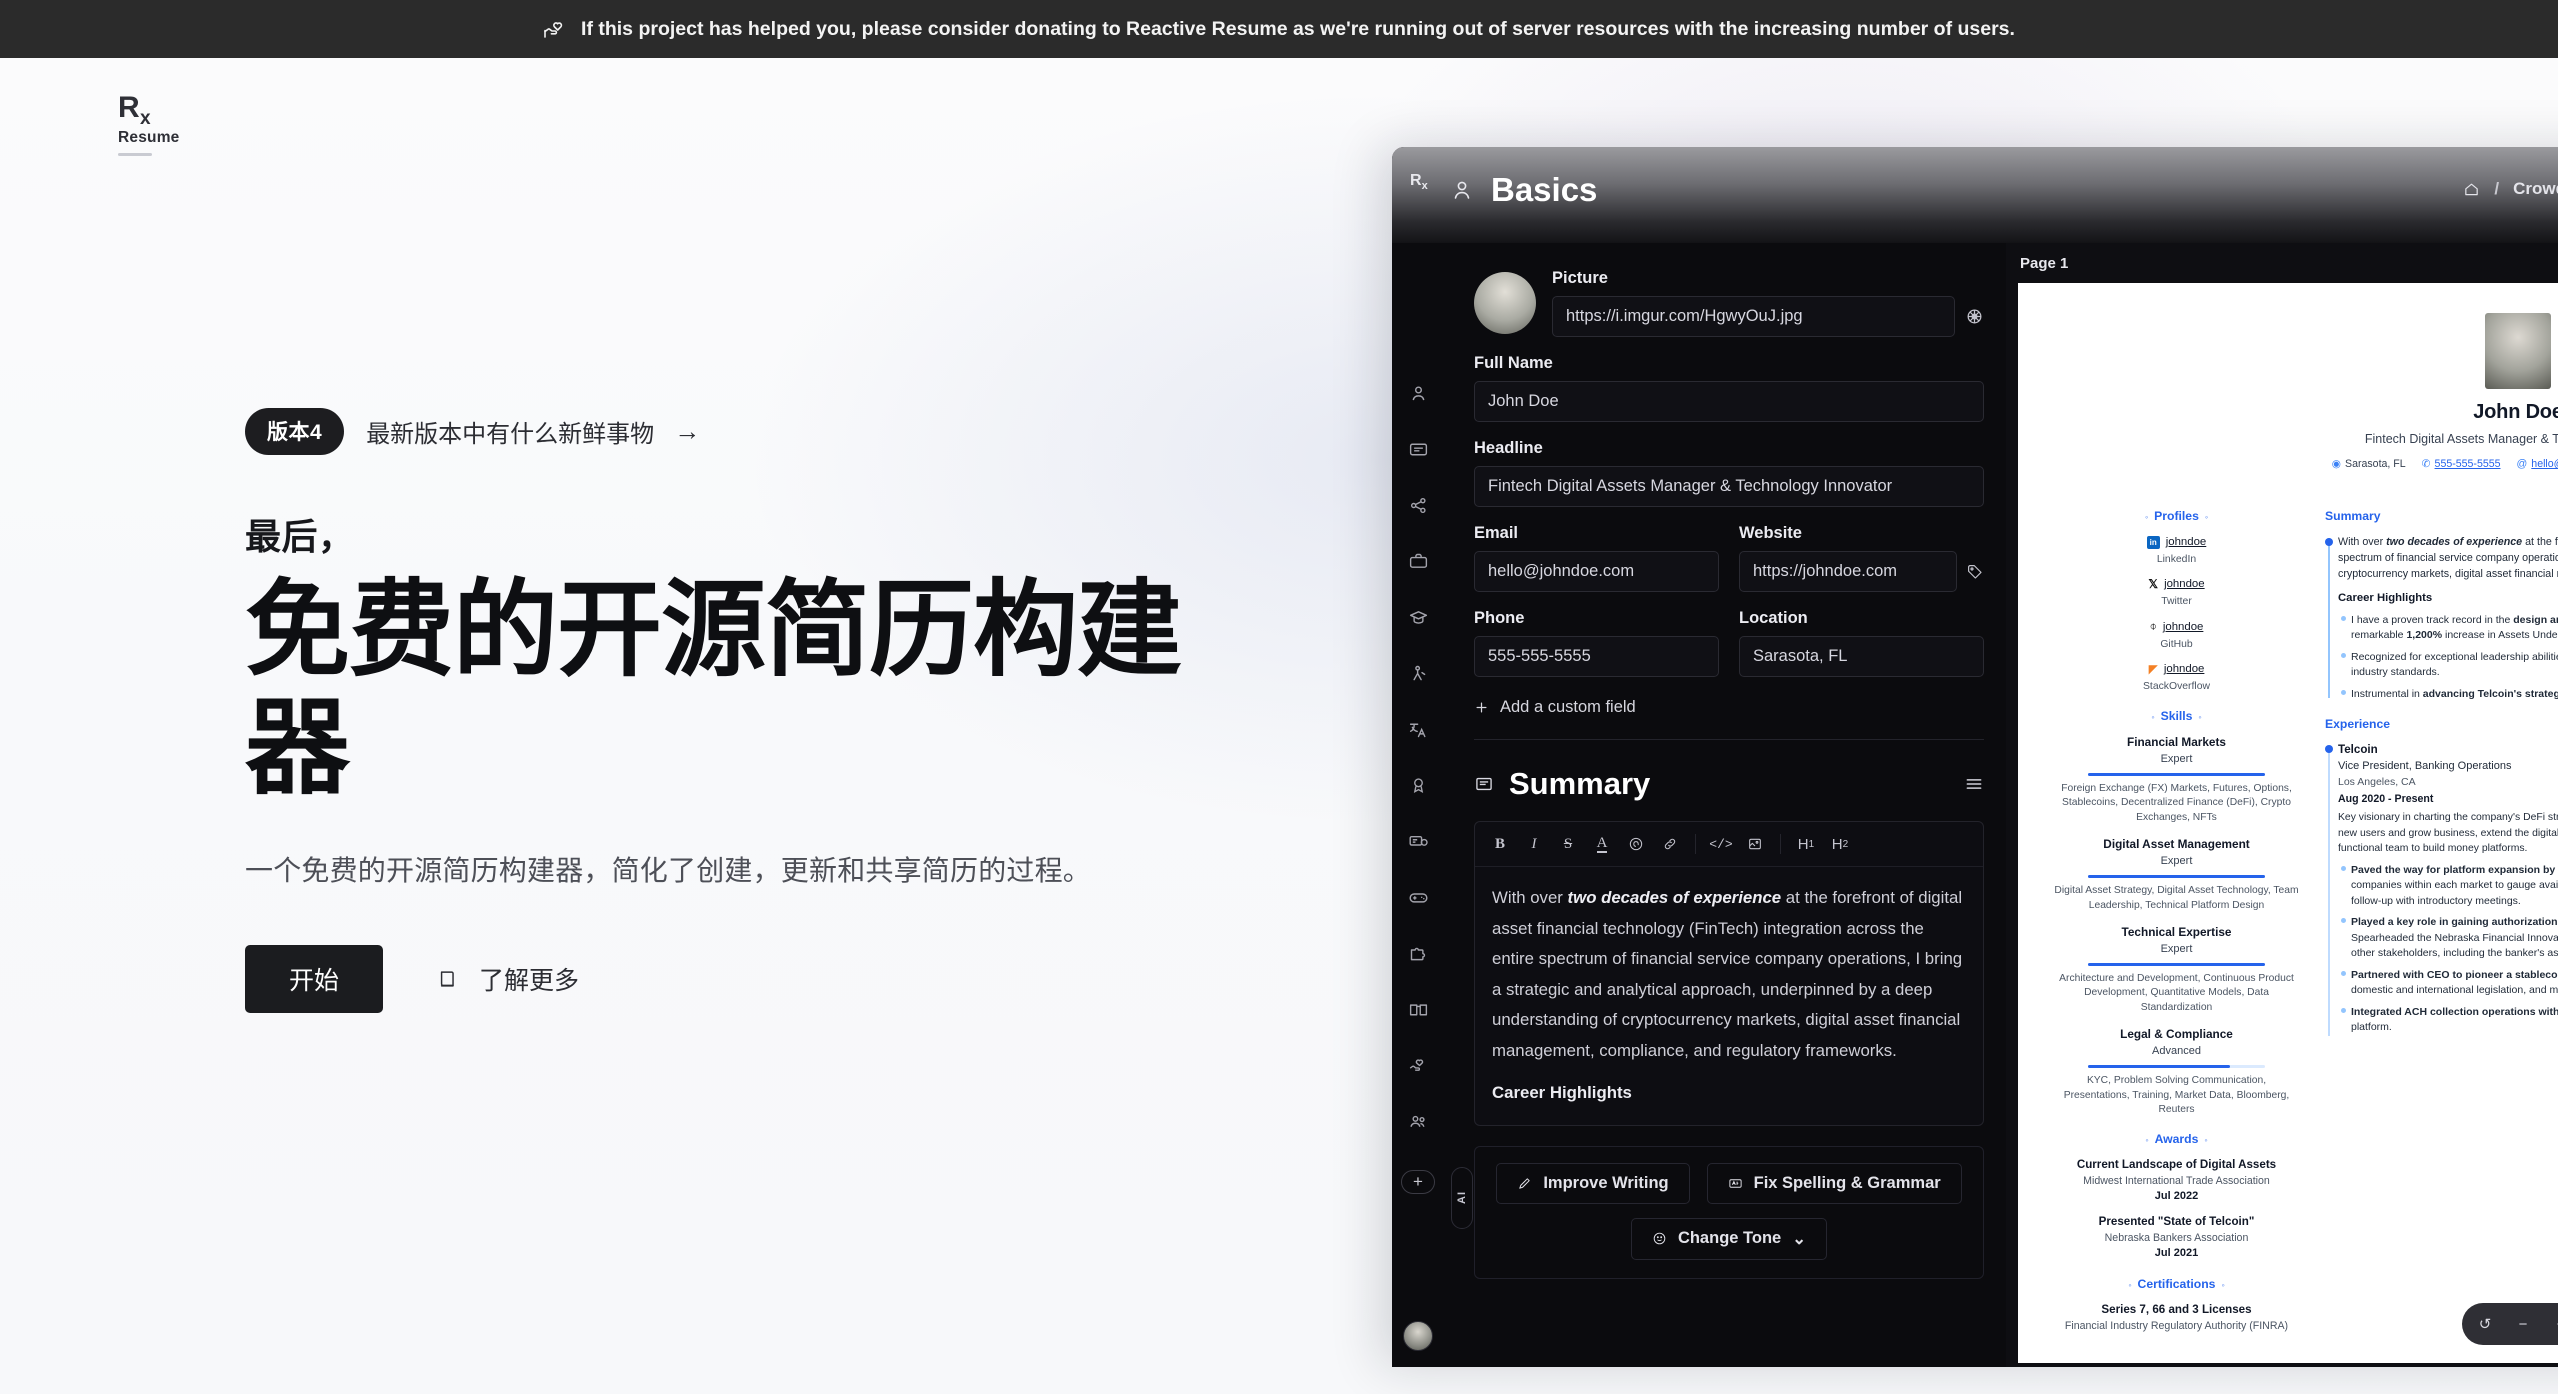 This screenshot has height=1394, width=2558. I want to click on skill-level: Expert, so click(2176, 861).